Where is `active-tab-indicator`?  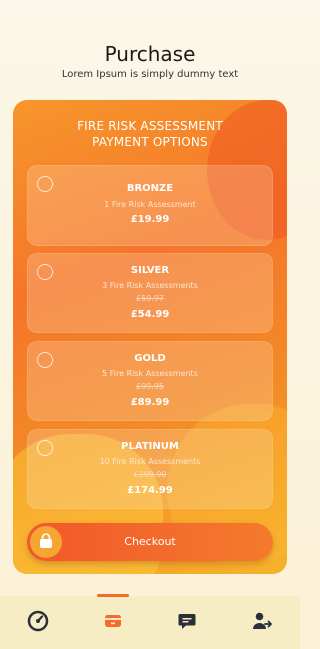 active-tab-indicator is located at coordinates (113, 595).